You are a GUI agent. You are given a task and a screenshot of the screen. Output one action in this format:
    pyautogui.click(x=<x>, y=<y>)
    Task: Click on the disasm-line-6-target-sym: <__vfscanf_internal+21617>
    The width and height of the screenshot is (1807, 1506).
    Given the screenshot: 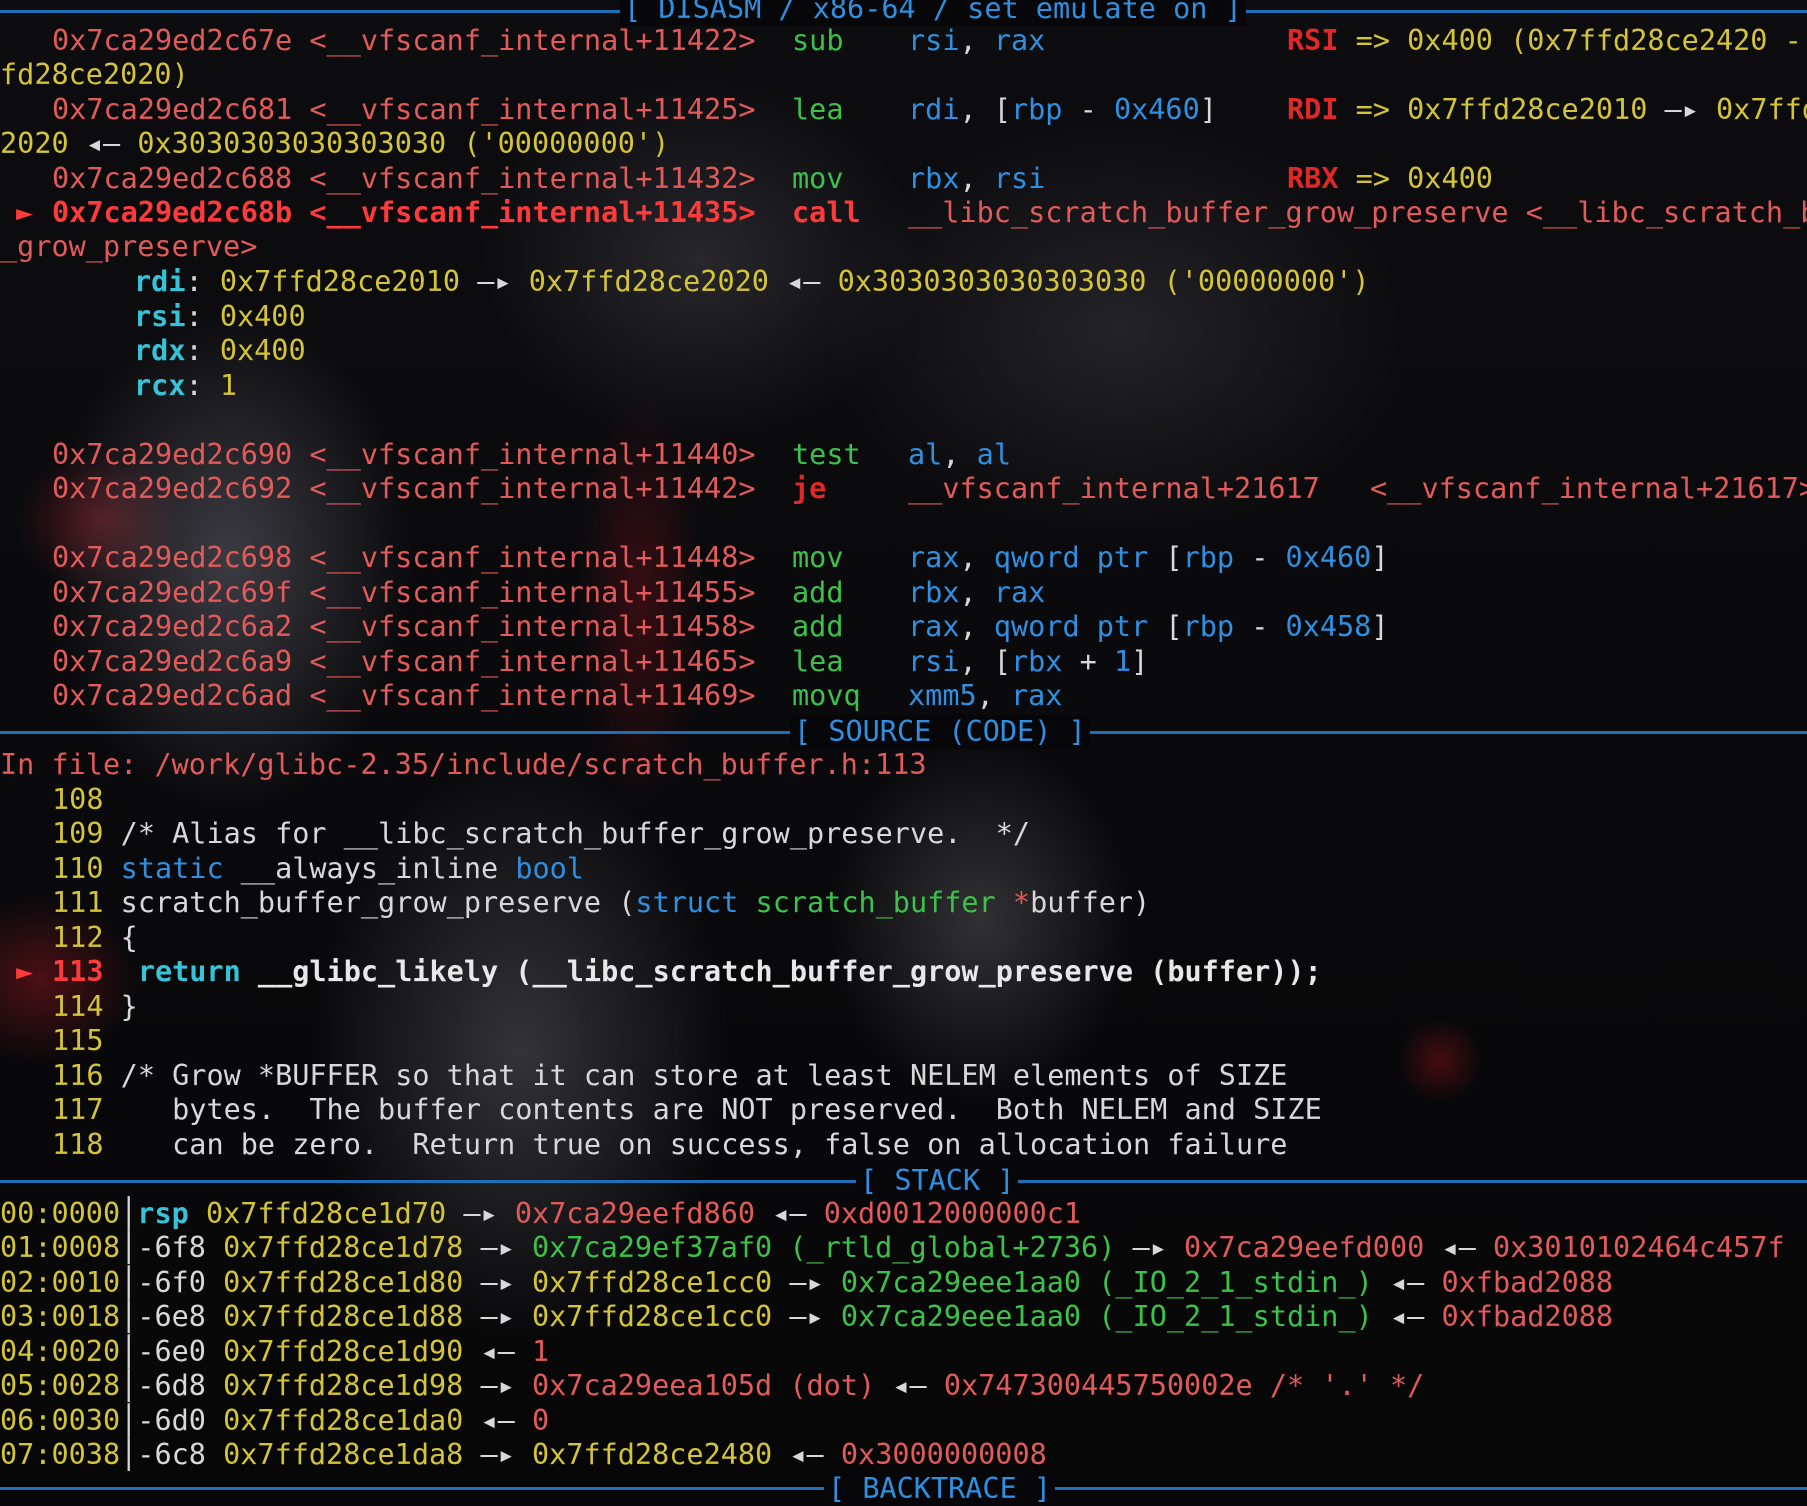 What is the action you would take?
    pyautogui.click(x=1588, y=488)
    